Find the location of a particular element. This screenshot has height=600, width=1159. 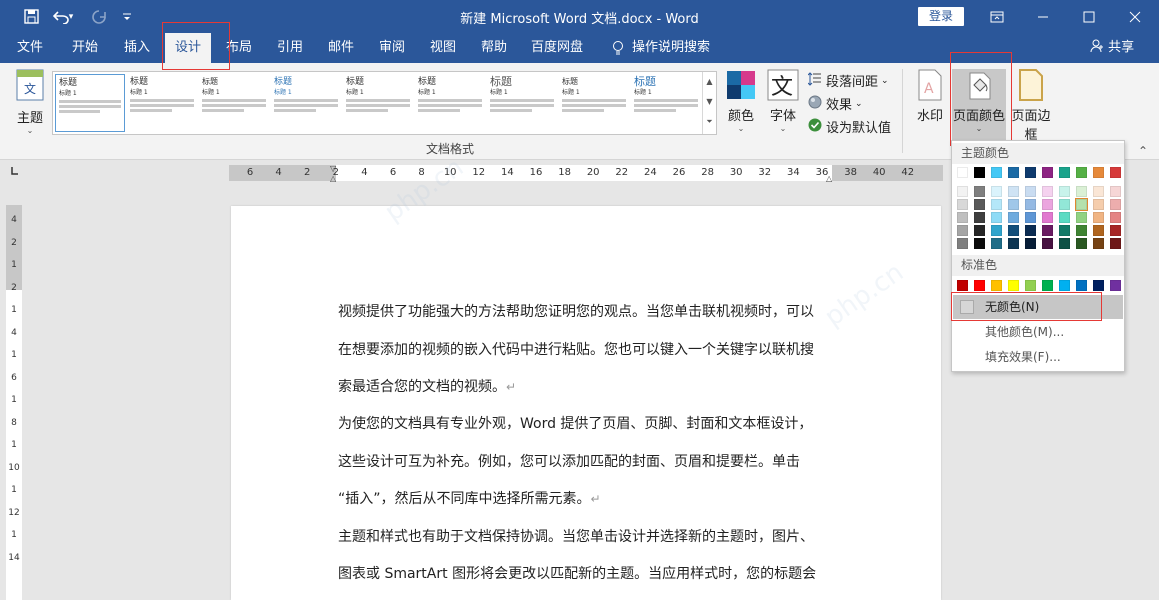

gallery-more-icon: ⏷ is located at coordinates (709, 122).